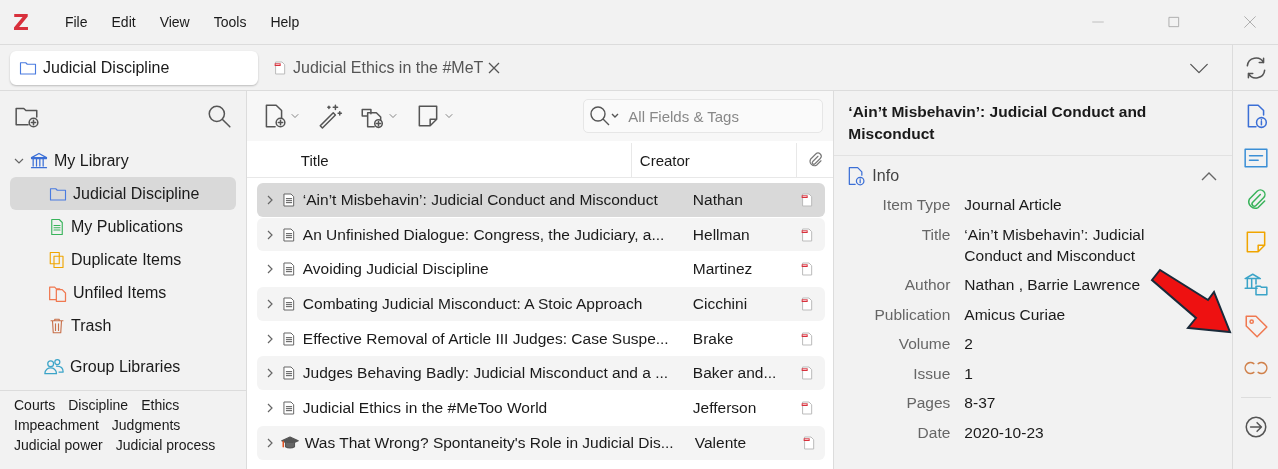  What do you see at coordinates (39, 160) in the screenshot?
I see `library-icon` at bounding box center [39, 160].